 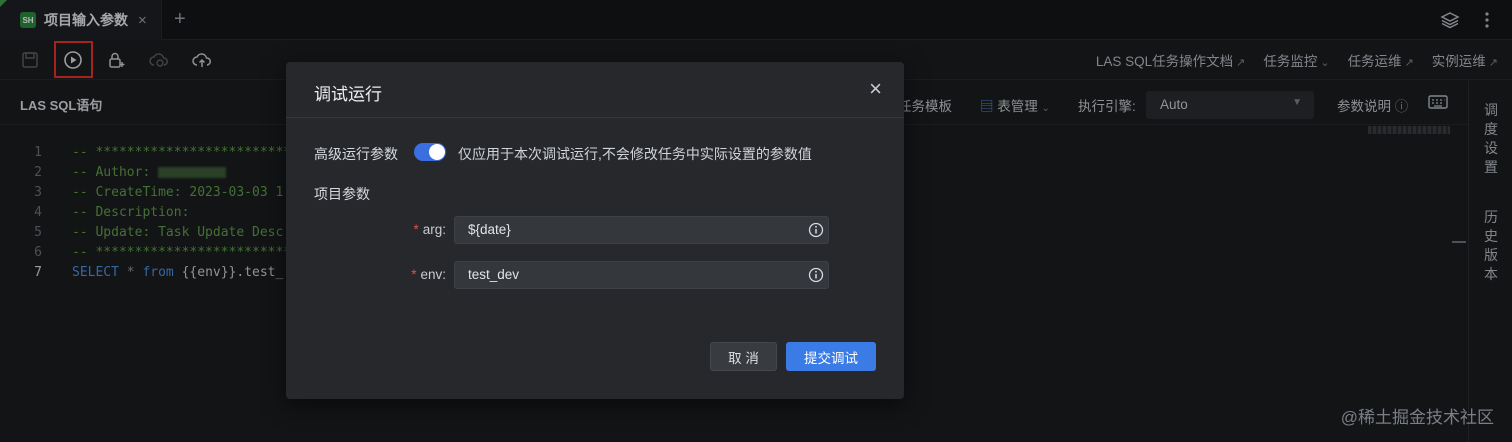 What do you see at coordinates (595, 90) in the screenshot?
I see `dialog-header: 调试运行 ×` at bounding box center [595, 90].